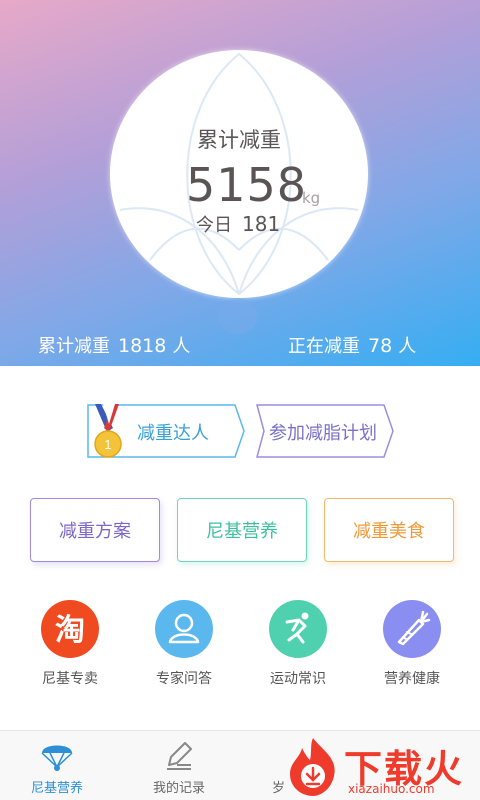 The height and width of the screenshot is (800, 480). Describe the element at coordinates (412, 679) in the screenshot. I see `category-label: 营养健康` at that location.